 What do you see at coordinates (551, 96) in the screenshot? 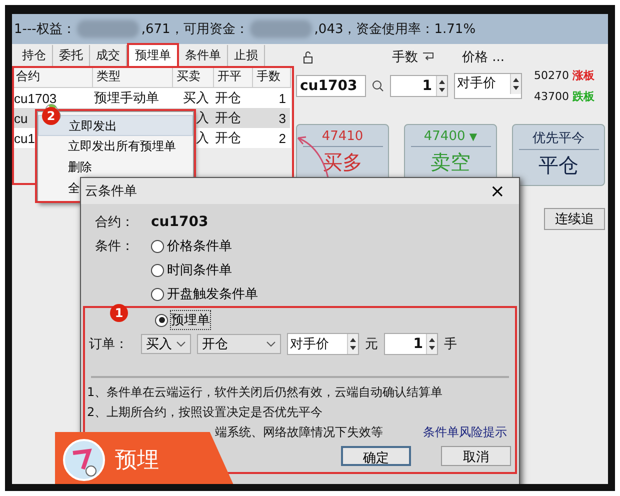
I see `limit-price: 43700` at bounding box center [551, 96].